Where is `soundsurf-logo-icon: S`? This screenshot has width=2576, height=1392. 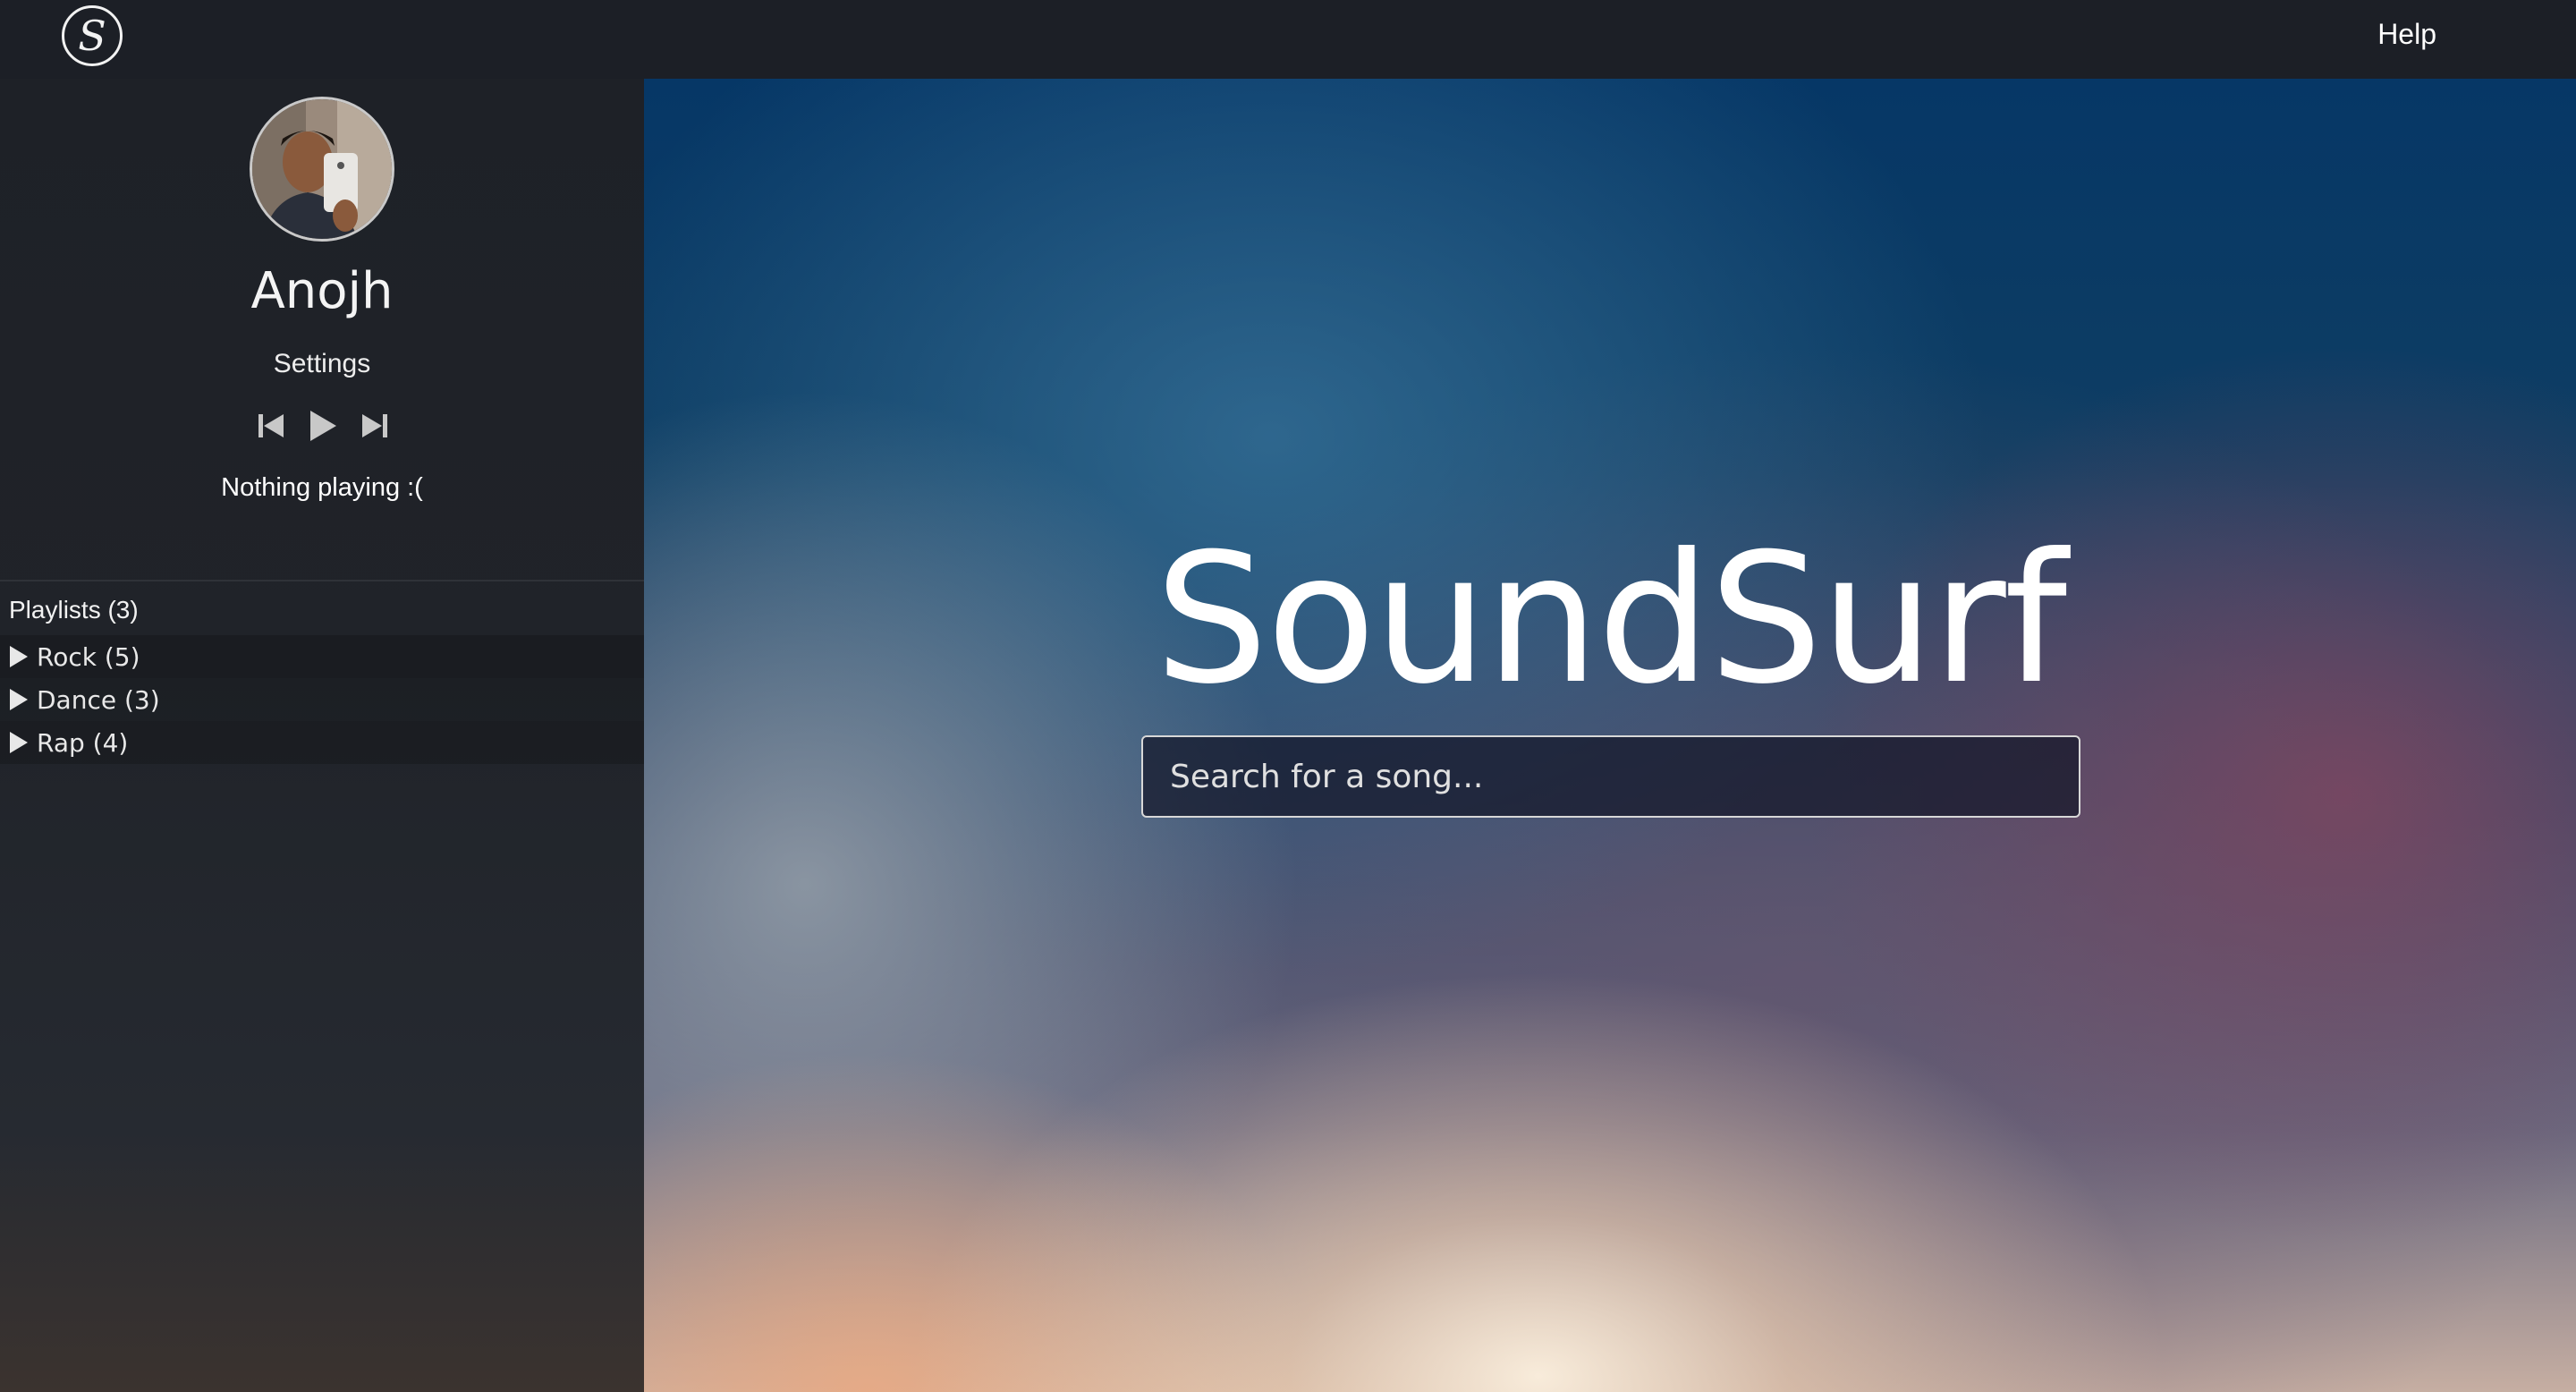
soundsurf-logo-icon: S is located at coordinates (92, 35).